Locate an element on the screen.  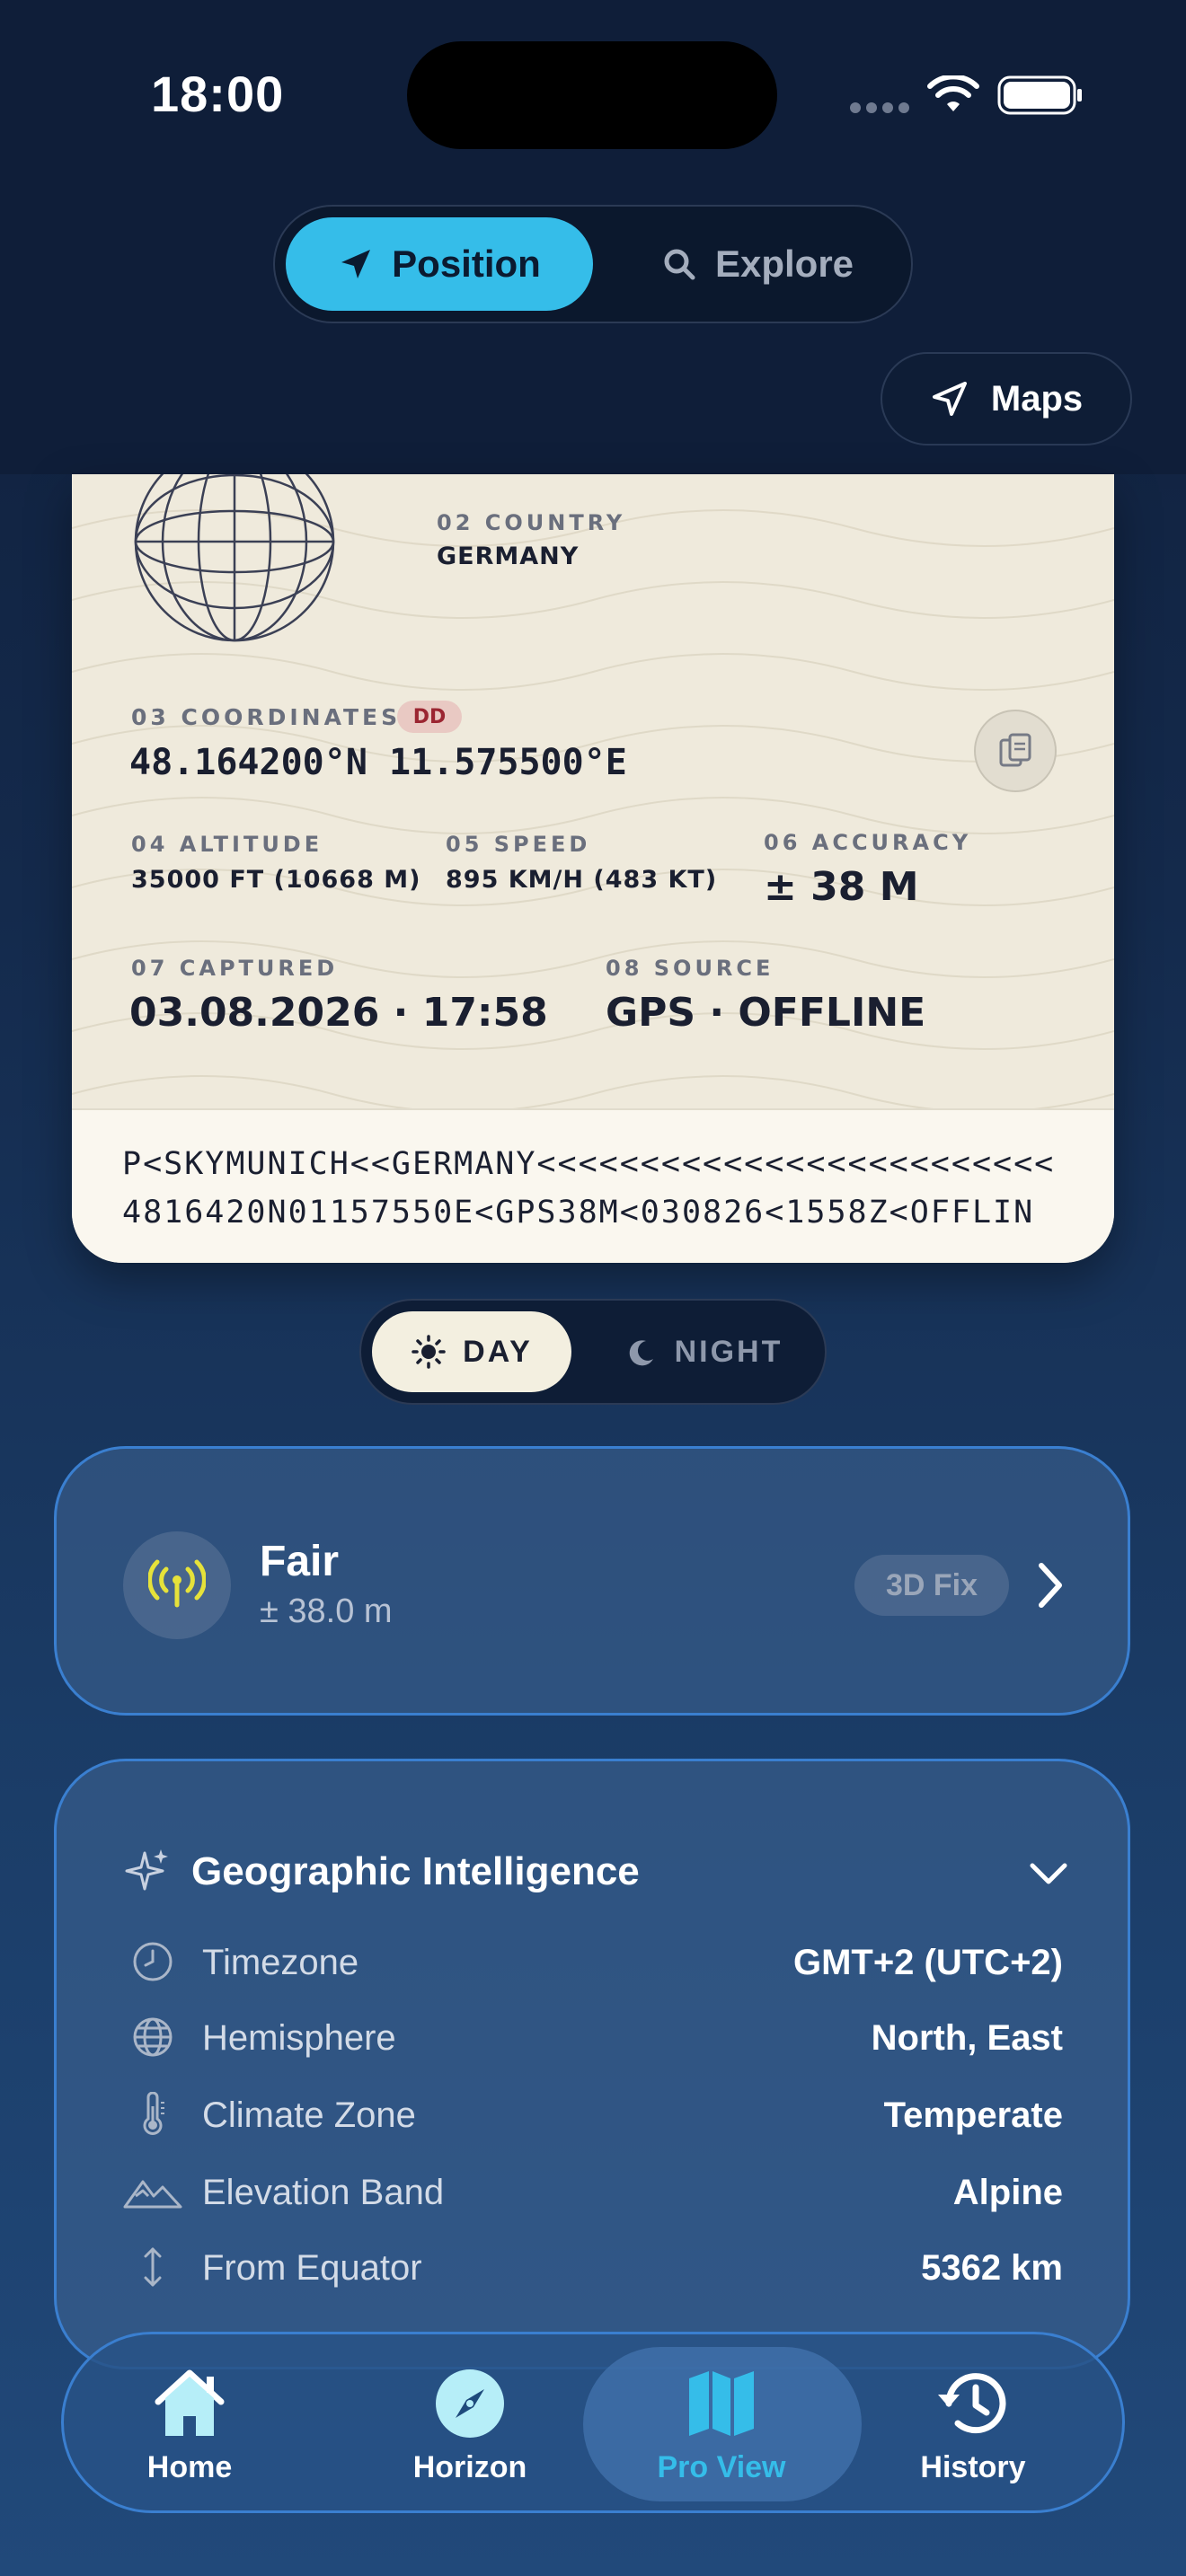
intel-row-timezone: Timezone GMT+2 (UTC+2) is located at coordinates (595, 1961).